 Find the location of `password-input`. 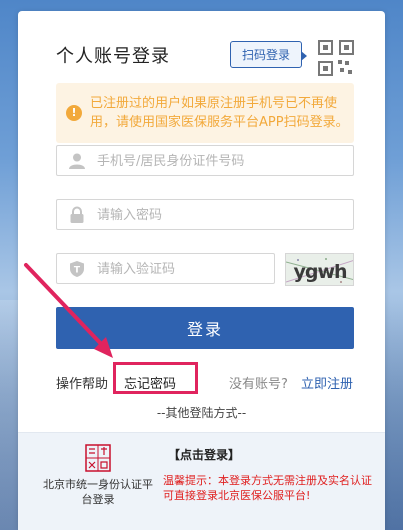

password-input is located at coordinates (207, 215).